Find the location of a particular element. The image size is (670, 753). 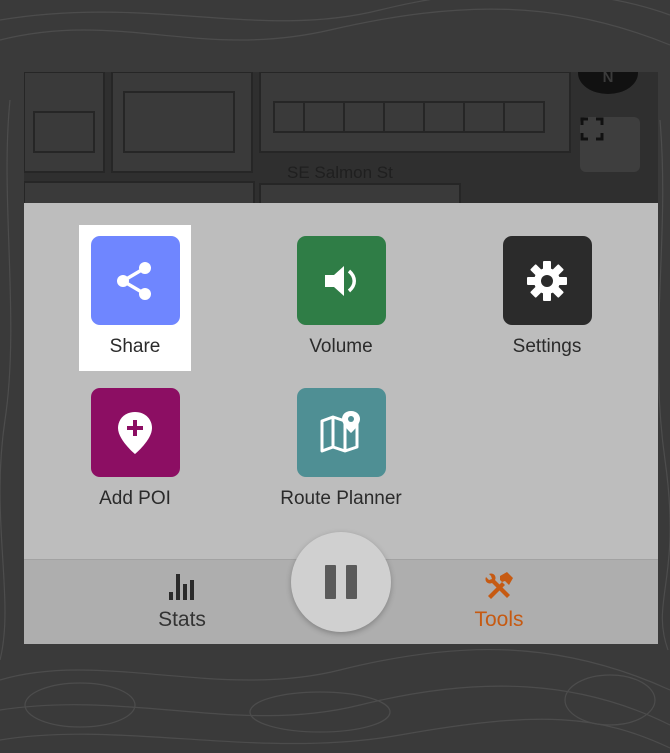

tools-icon is located at coordinates (499, 585).